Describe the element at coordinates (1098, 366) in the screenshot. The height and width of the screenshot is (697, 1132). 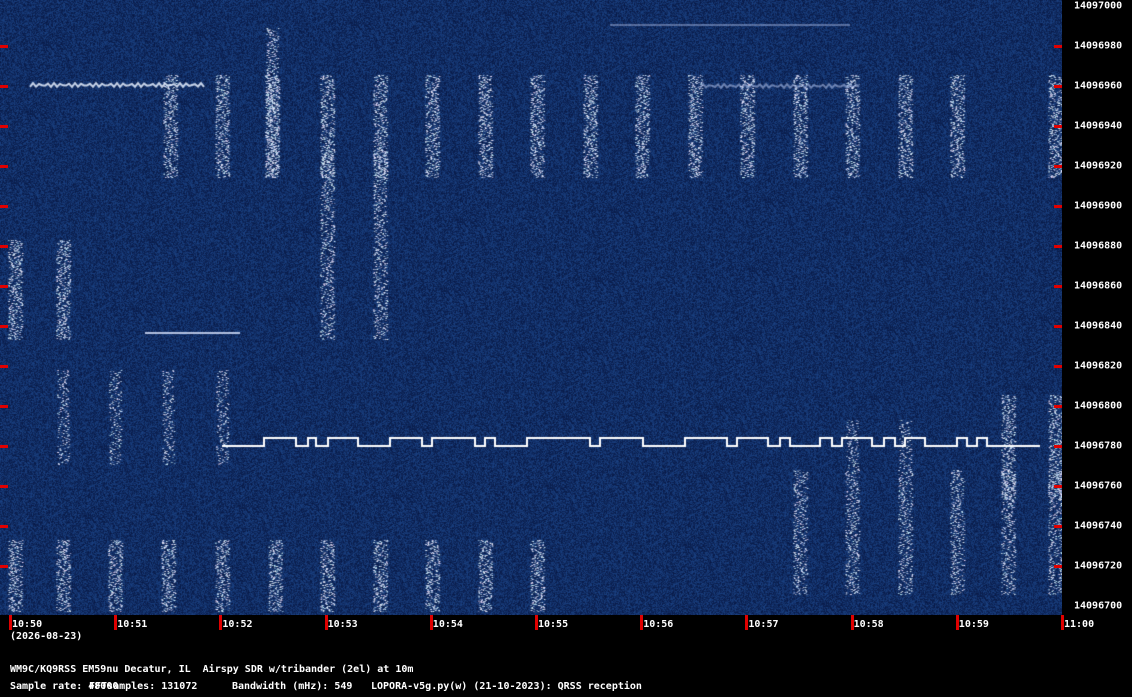
I see `frequency-label: 14096820` at that location.